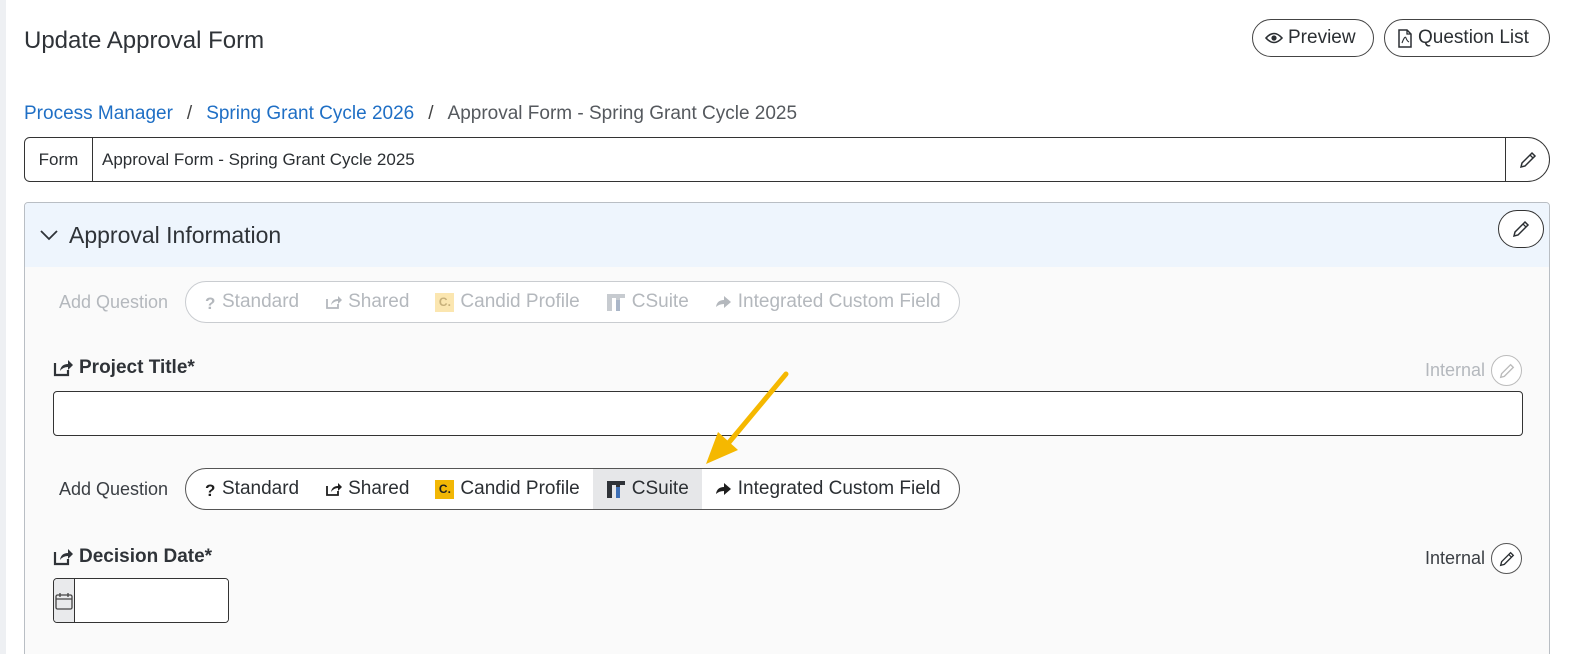  I want to click on left-edge-strip, so click(3, 327).